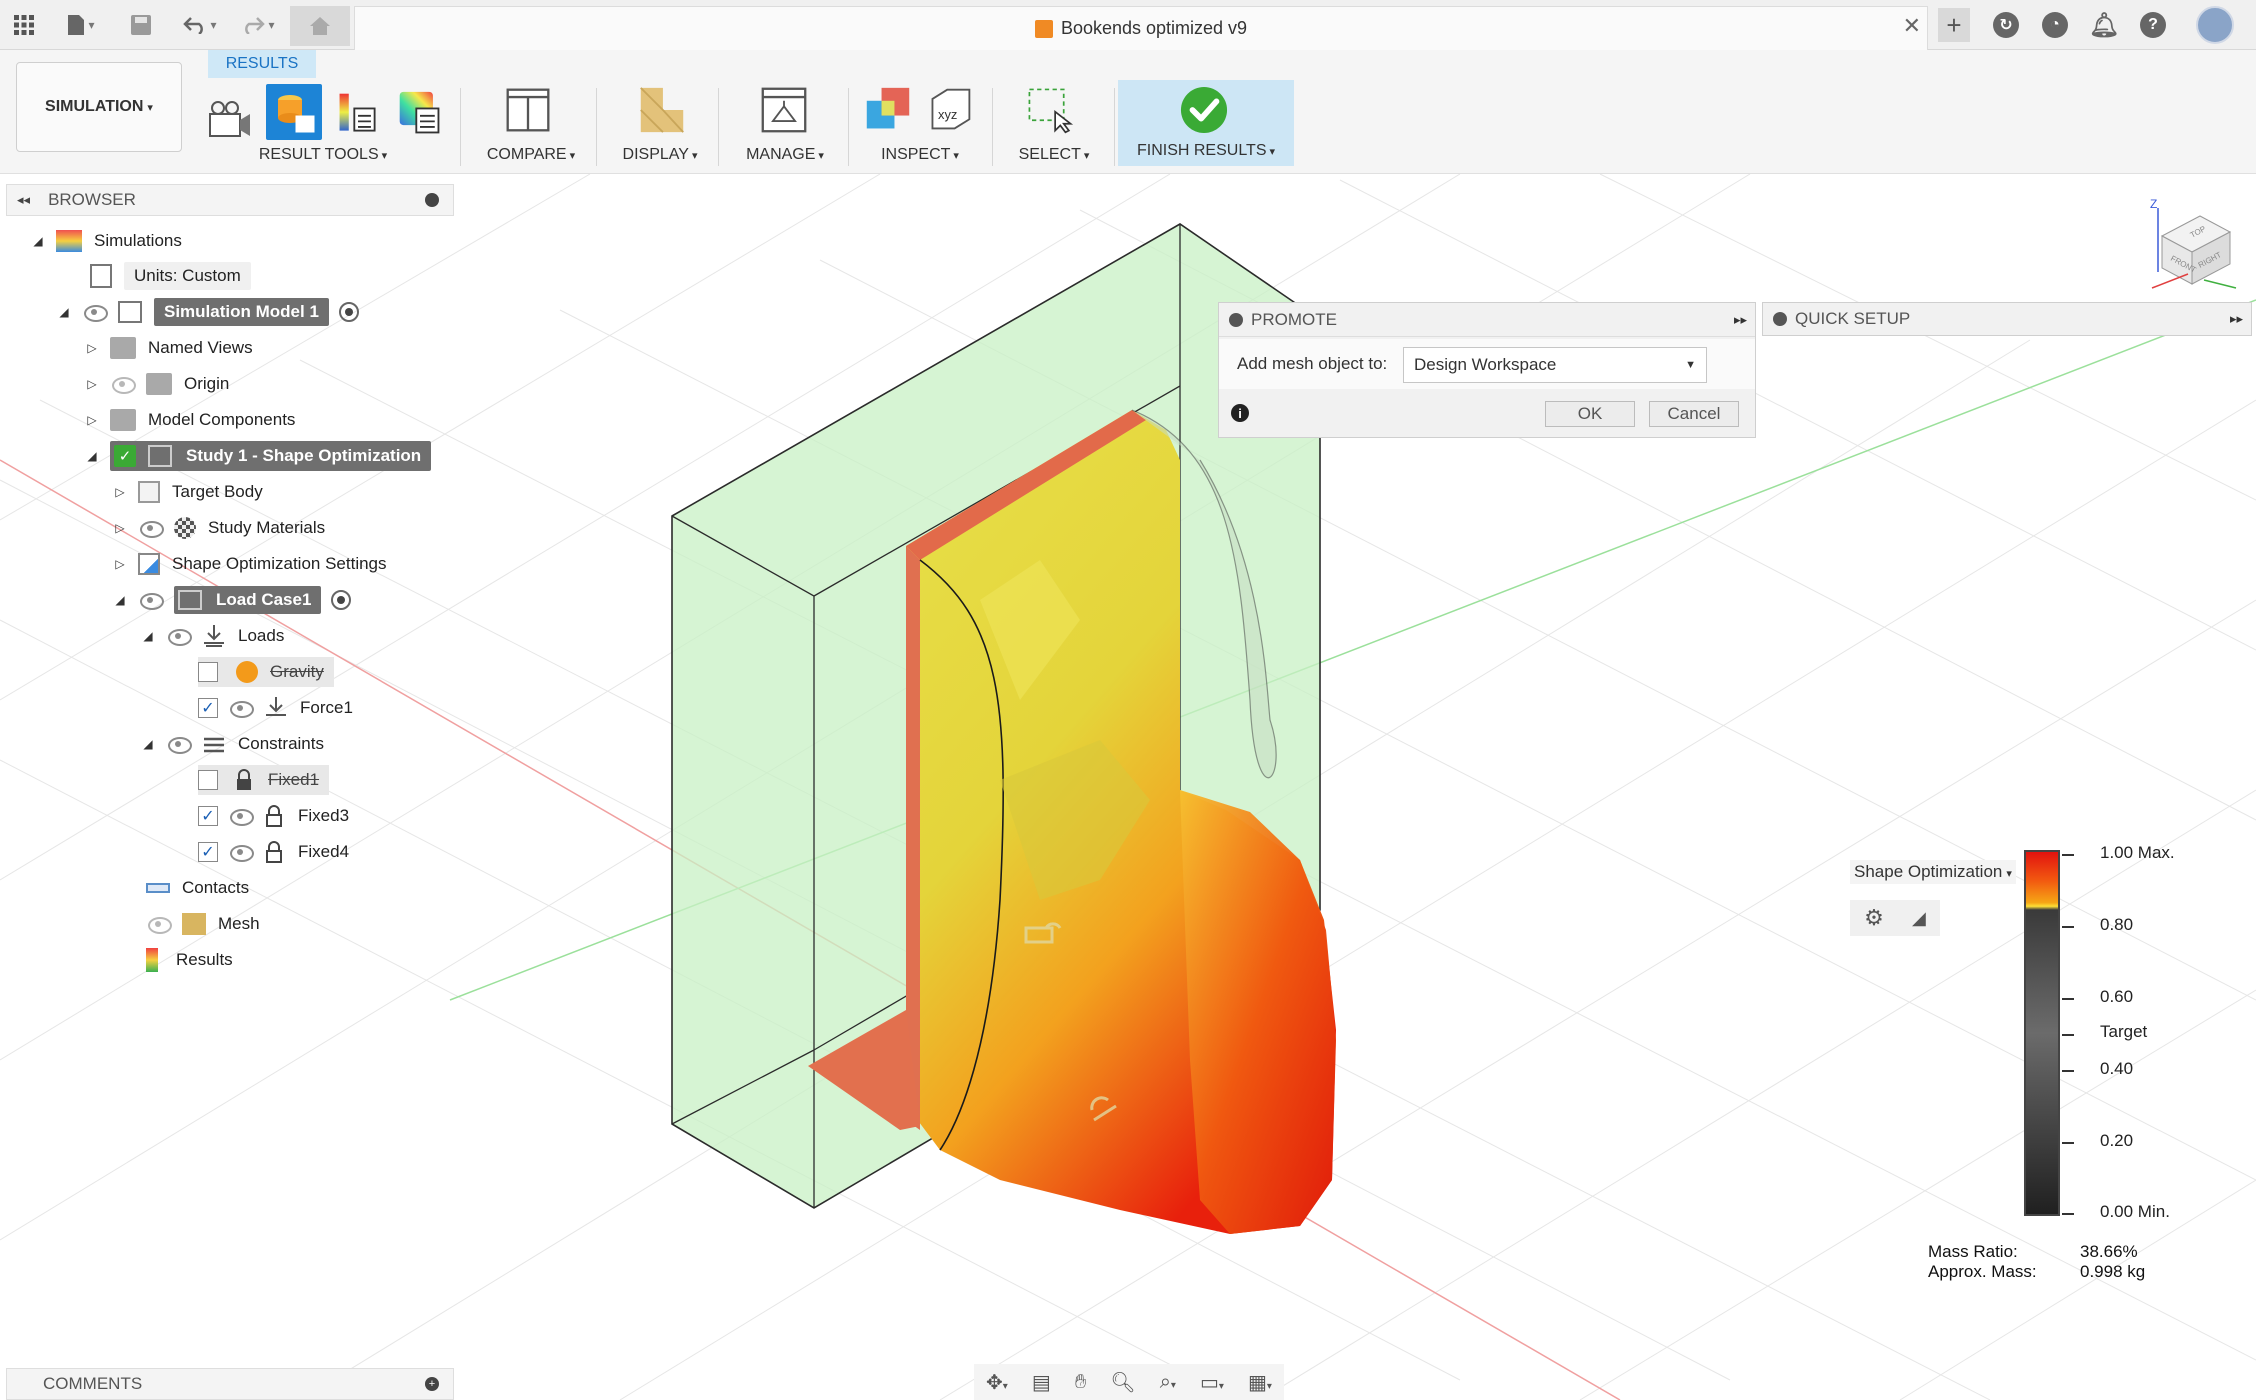 The width and height of the screenshot is (2256, 1400). What do you see at coordinates (2104, 25) in the screenshot?
I see `notifications-bell-icon: 🔔︎` at bounding box center [2104, 25].